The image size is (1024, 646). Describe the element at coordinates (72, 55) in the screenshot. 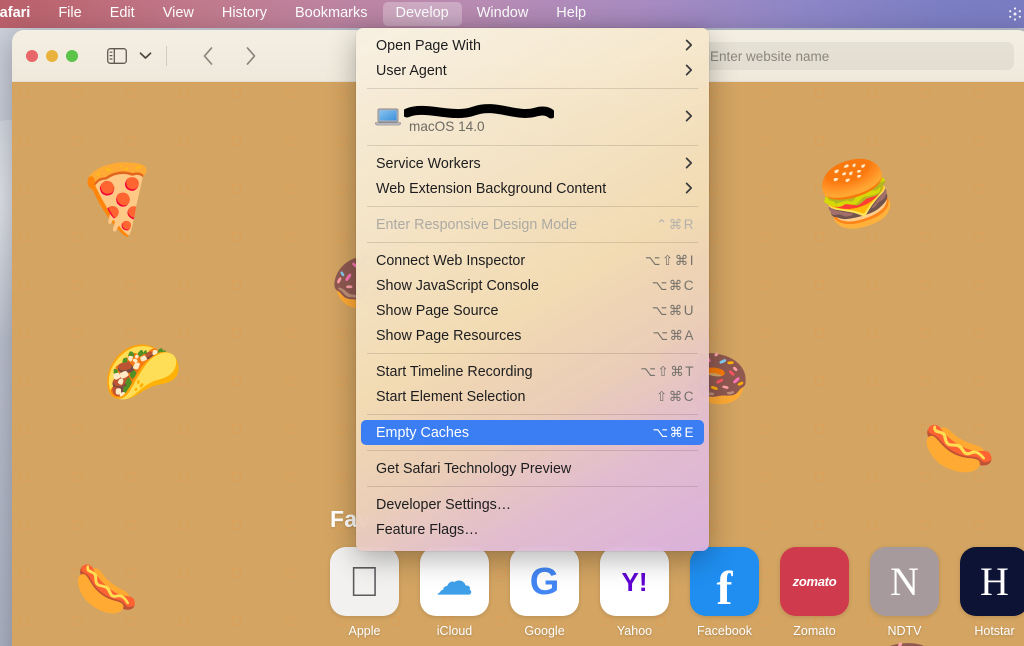

I see `zoom-button` at that location.